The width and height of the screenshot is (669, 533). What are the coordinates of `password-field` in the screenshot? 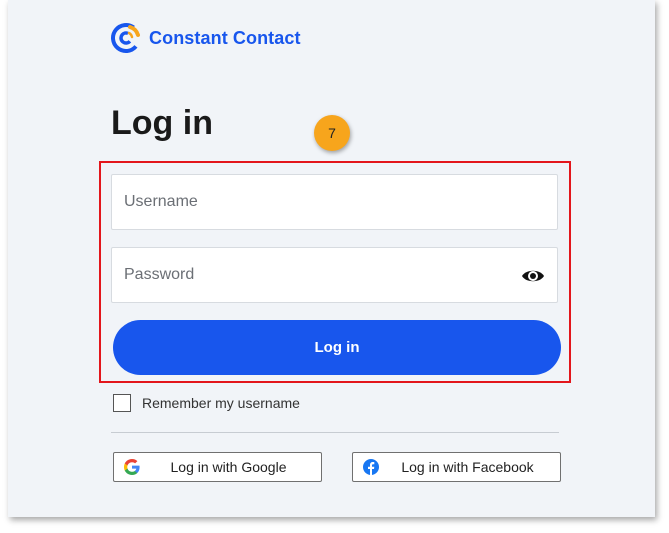 It's located at (334, 275).